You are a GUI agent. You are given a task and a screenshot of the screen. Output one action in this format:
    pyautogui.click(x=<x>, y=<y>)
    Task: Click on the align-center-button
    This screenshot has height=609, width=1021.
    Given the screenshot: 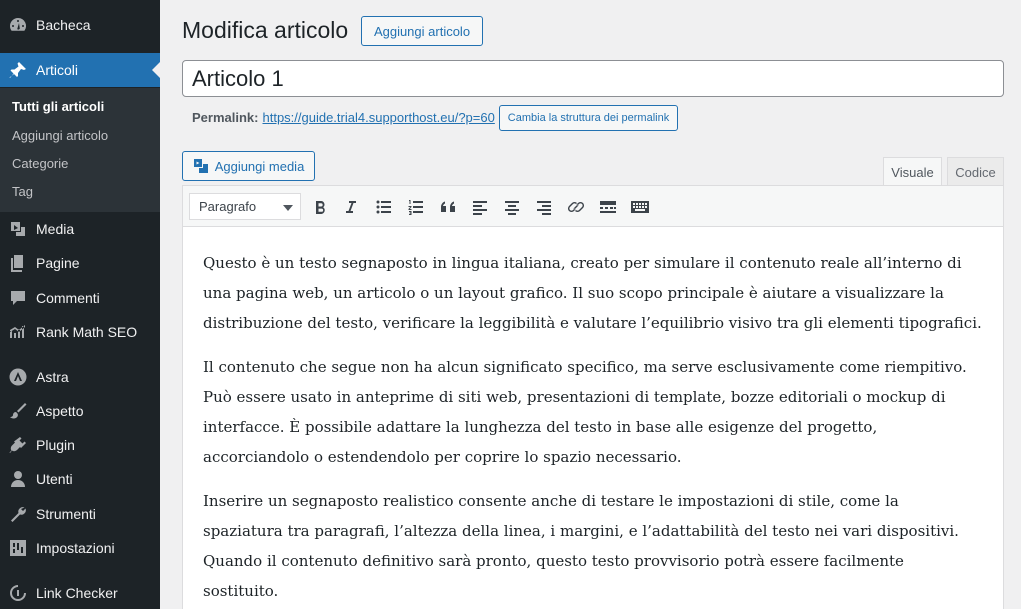 What is the action you would take?
    pyautogui.click(x=512, y=207)
    